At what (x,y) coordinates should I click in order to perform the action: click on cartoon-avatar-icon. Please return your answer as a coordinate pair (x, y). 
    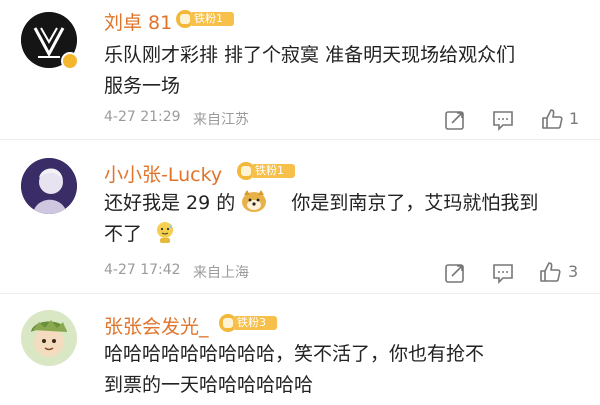
    Looking at the image, I should click on (49, 338).